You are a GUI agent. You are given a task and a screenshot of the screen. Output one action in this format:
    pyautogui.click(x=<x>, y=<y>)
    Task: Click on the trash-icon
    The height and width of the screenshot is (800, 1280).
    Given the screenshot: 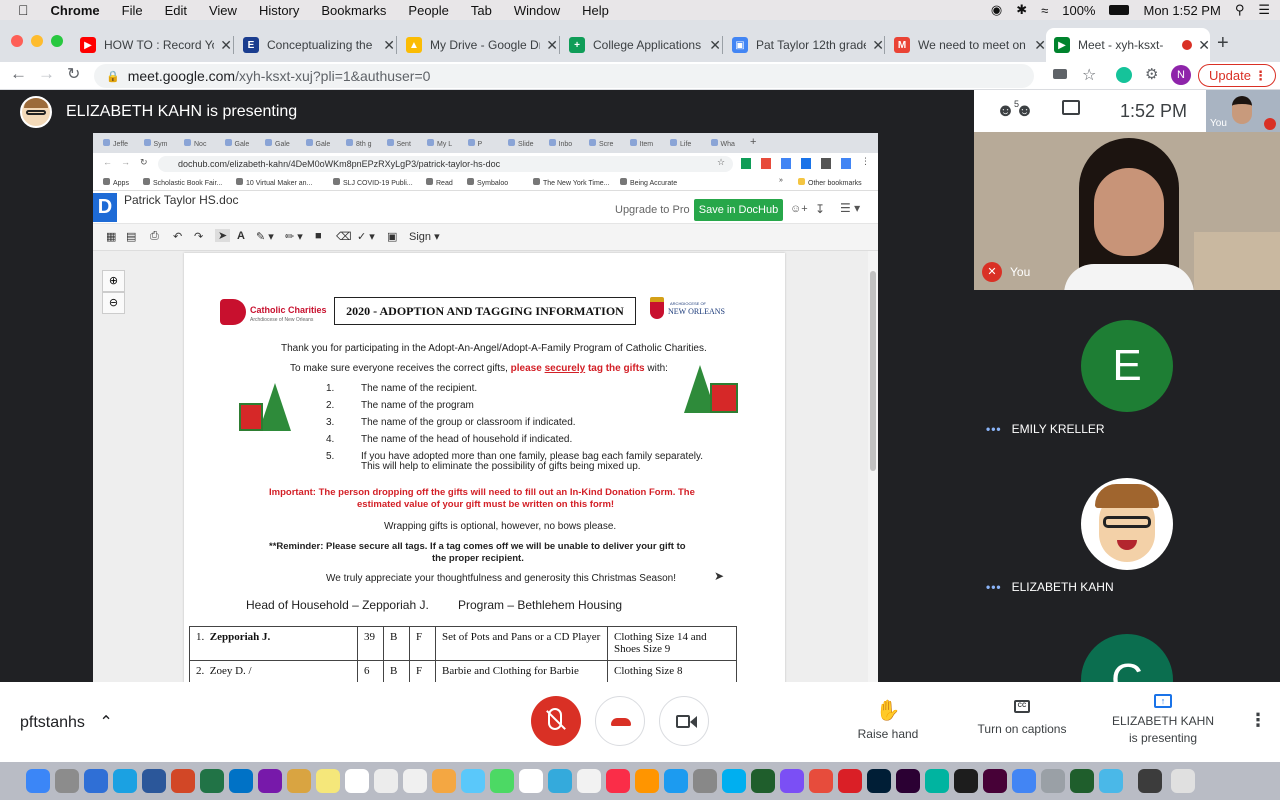 What is the action you would take?
    pyautogui.click(x=1183, y=781)
    